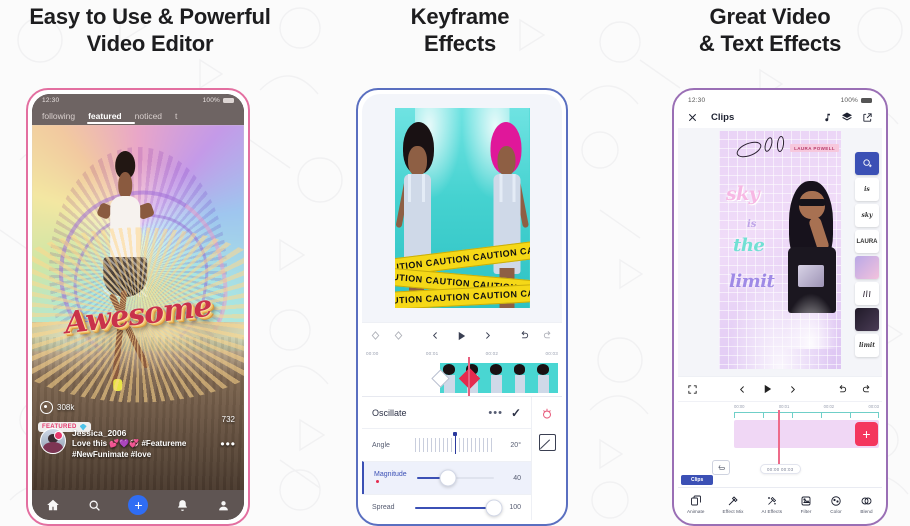 This screenshot has width=910, height=526. What do you see at coordinates (867, 254) in the screenshot?
I see `layer-rail: is sky LAURA limit` at bounding box center [867, 254].